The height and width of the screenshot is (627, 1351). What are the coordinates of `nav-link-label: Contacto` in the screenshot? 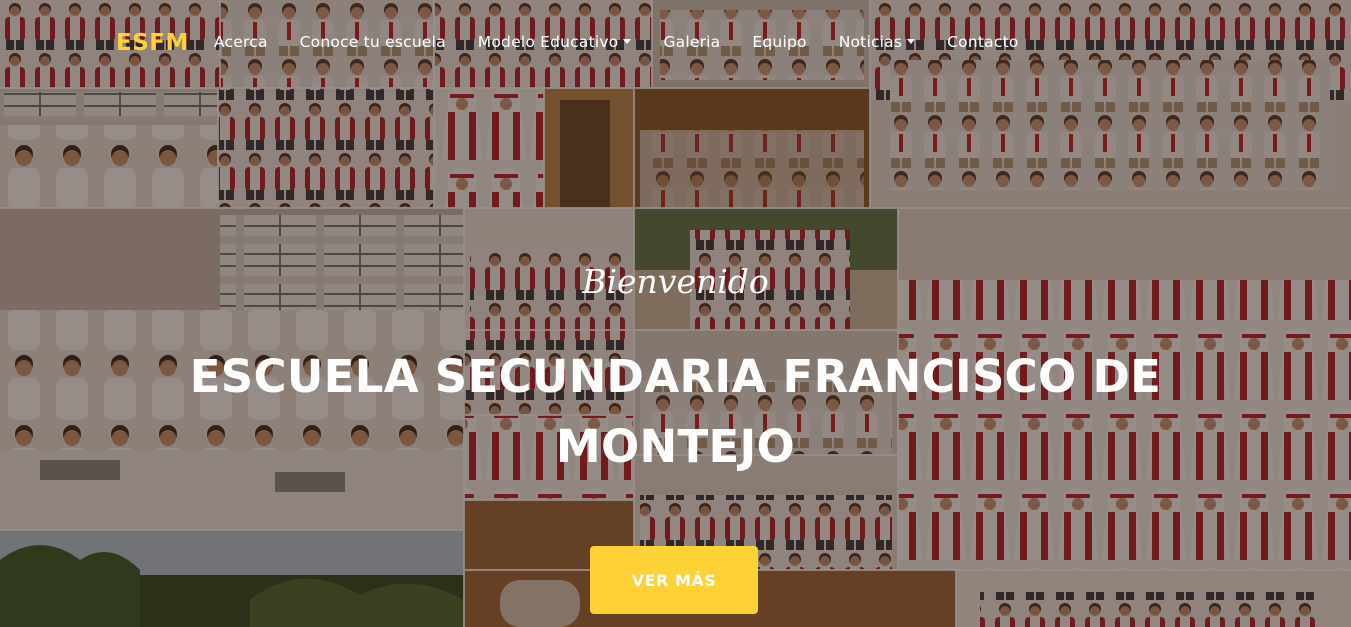 It's located at (983, 42).